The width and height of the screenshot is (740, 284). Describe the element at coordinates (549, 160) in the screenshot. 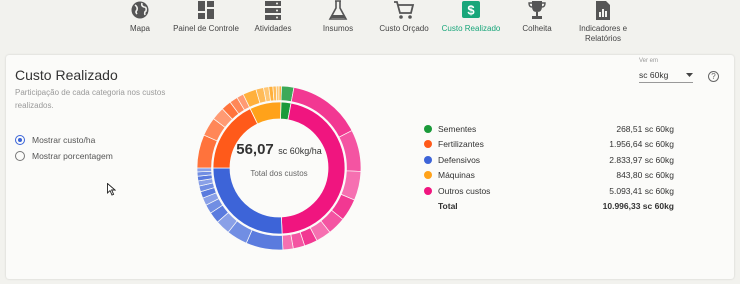

I see `legend-row-defensivos: Defensivos 2.833,97 sc 60kg` at that location.